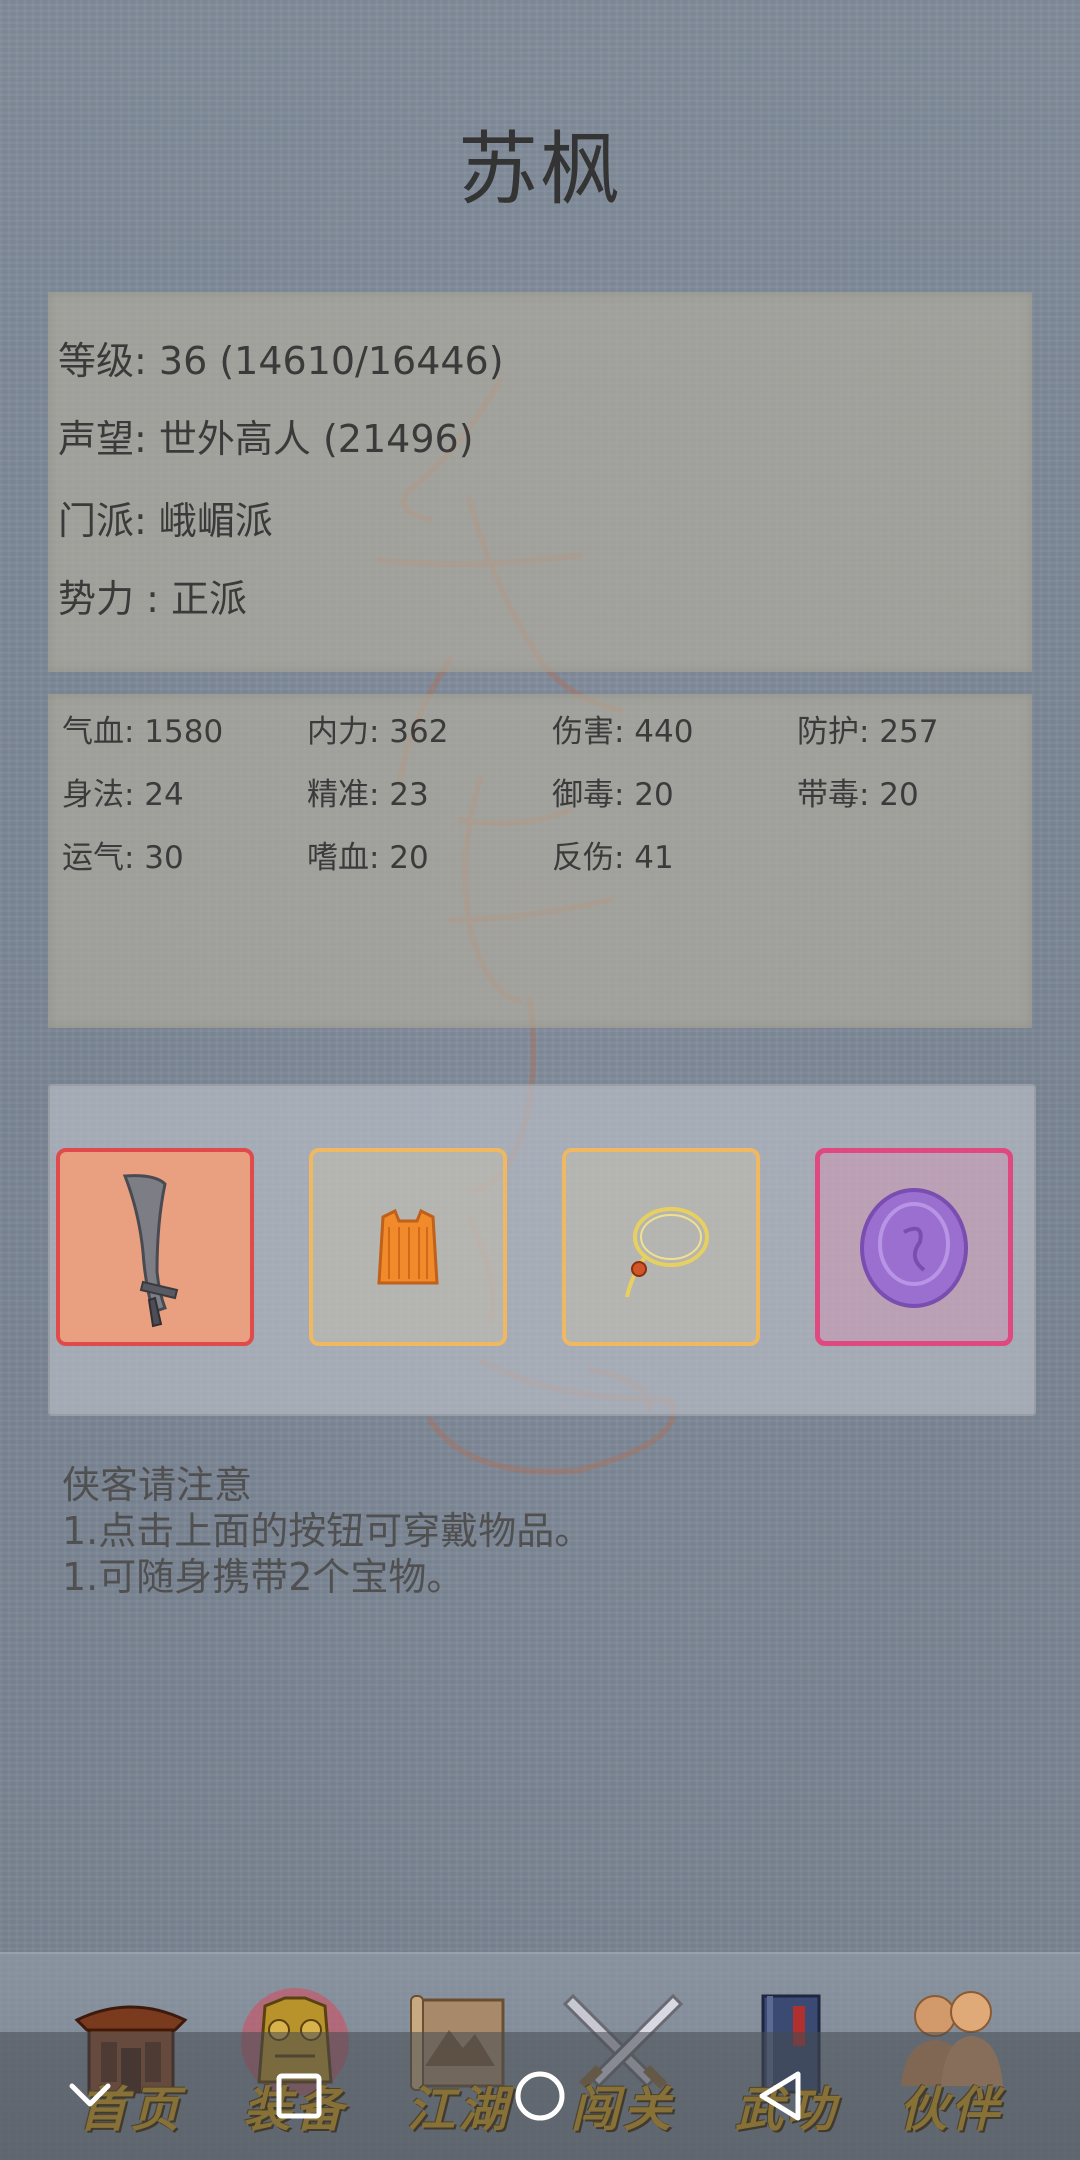  I want to click on notice-line-2: 1.可随身携带2个宝物。, so click(263, 1577).